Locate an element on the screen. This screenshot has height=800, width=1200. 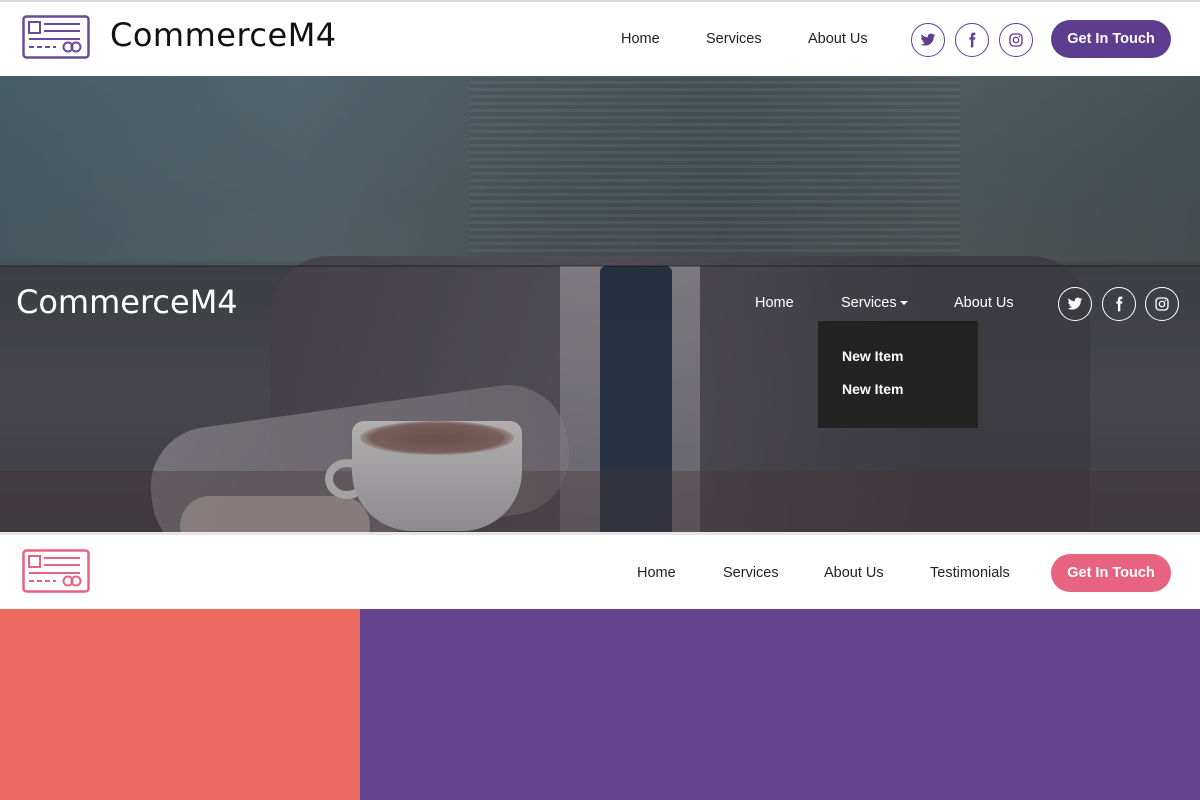
brand-name: CommerceM4 is located at coordinates (223, 35).